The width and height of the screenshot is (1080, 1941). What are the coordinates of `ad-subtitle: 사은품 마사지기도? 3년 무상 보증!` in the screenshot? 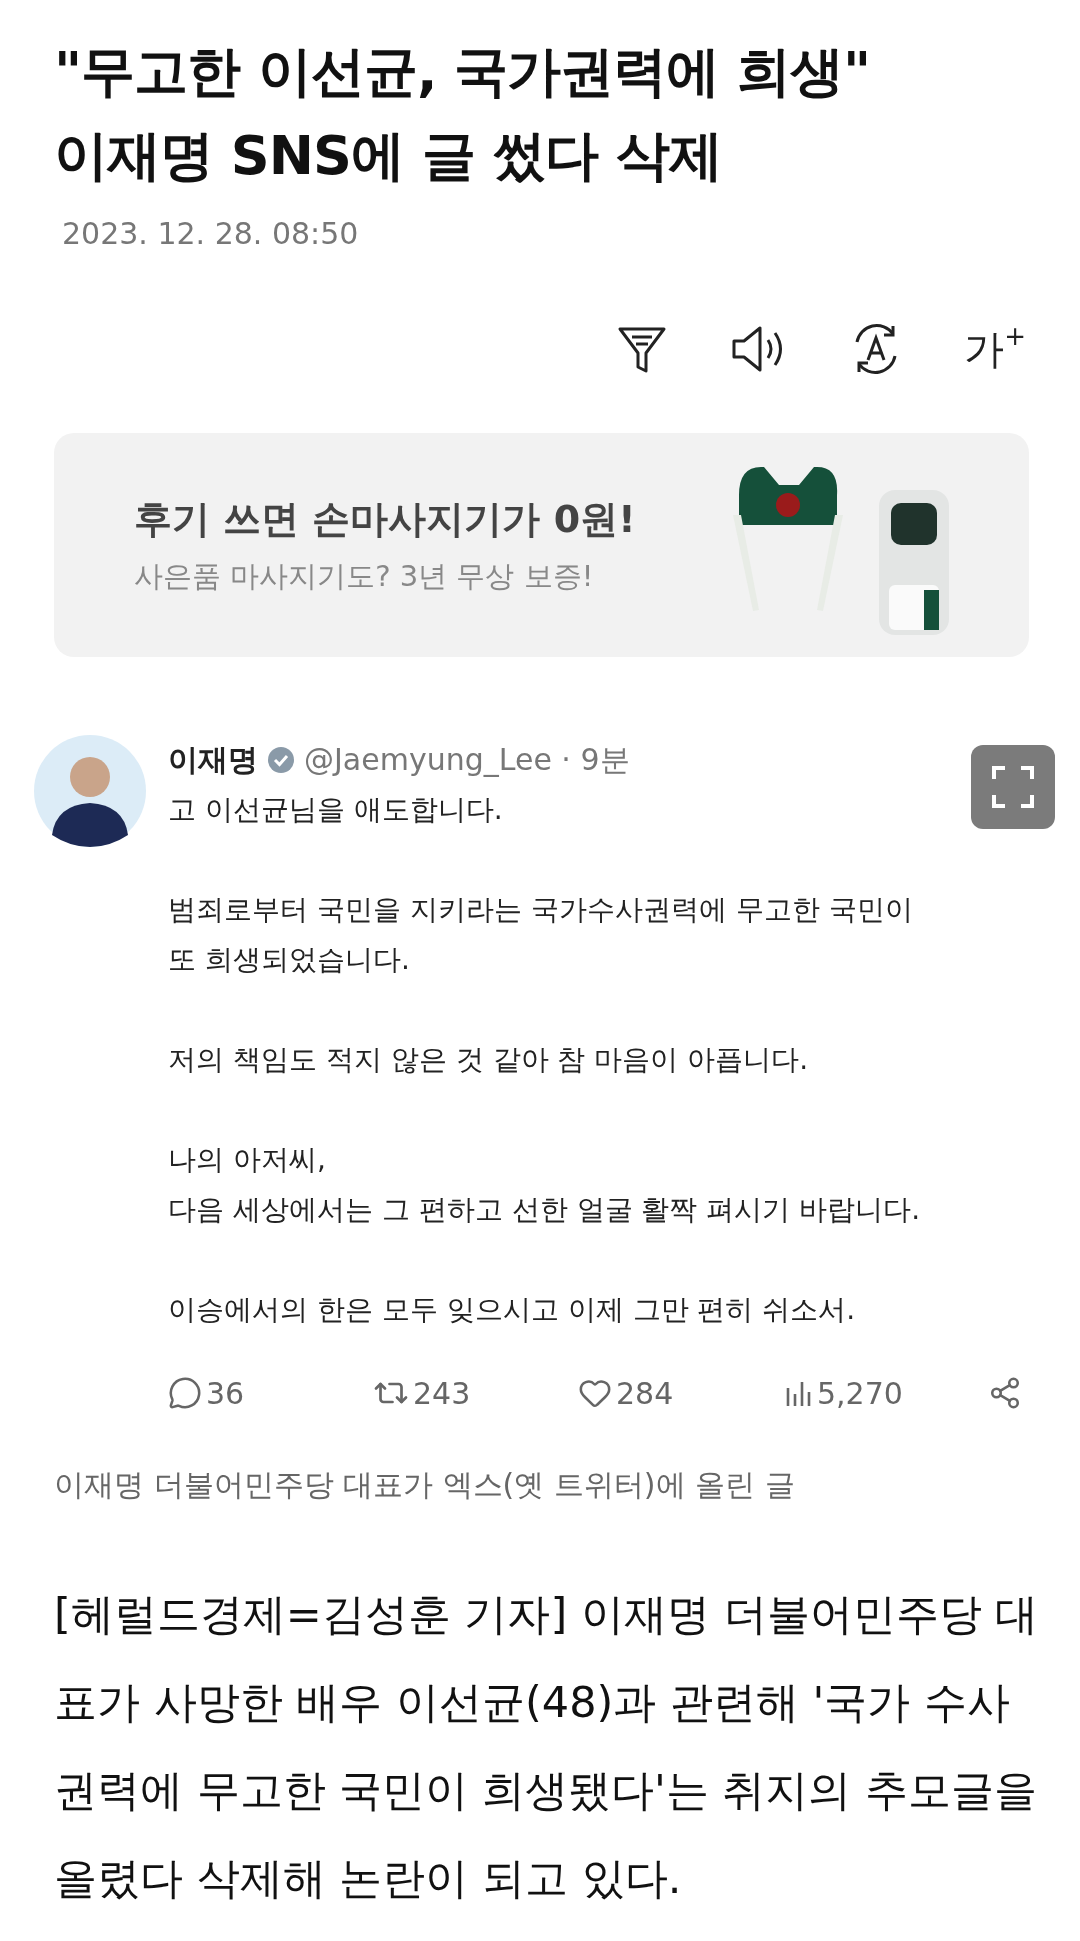 It's located at (364, 576).